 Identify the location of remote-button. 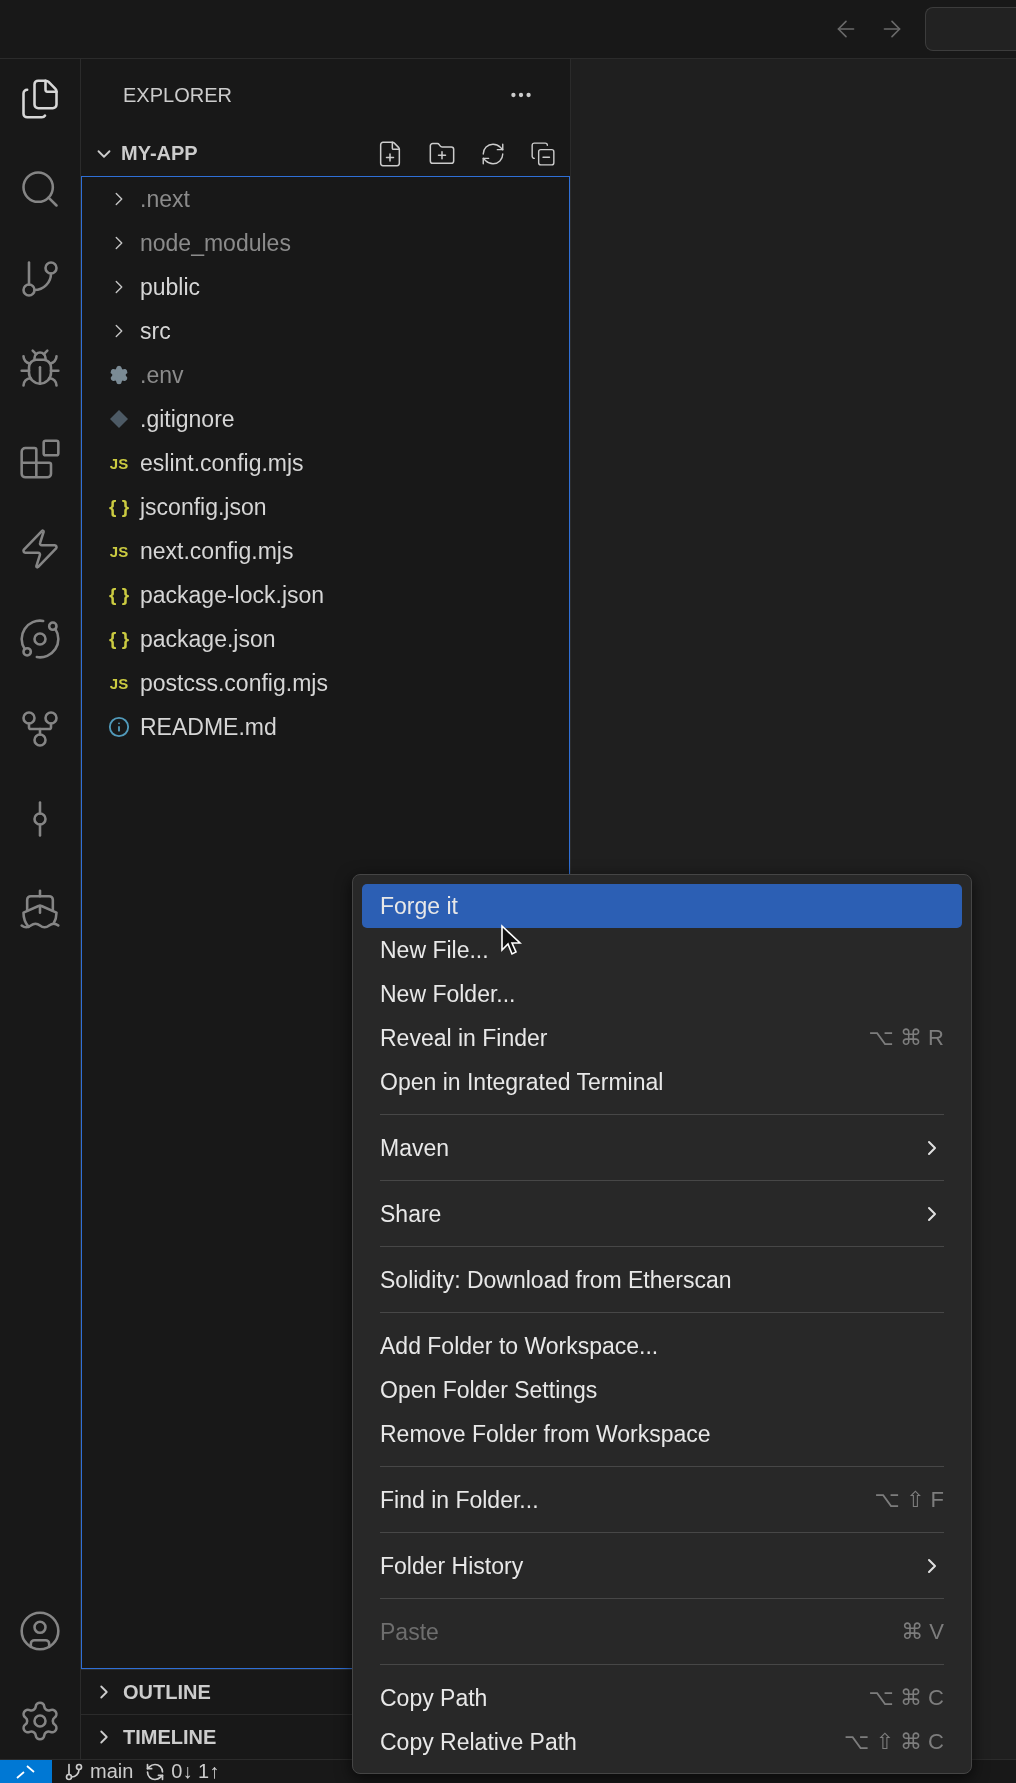
(26, 1771).